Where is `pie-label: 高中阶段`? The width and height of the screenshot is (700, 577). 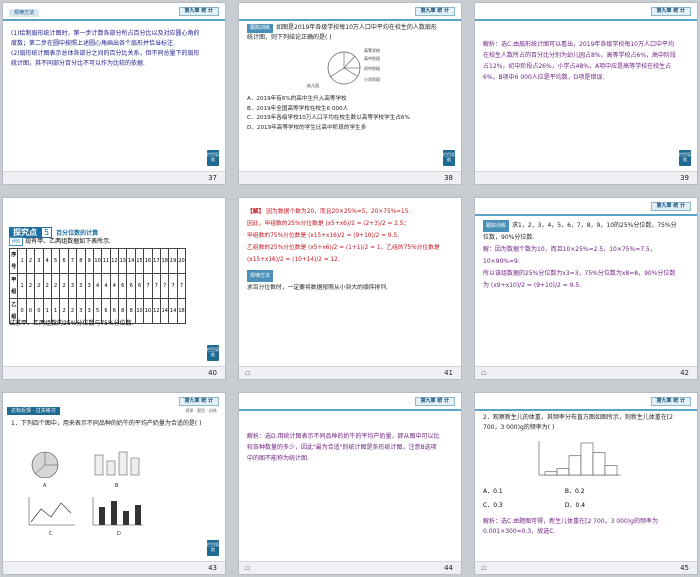 pie-label: 高中阶段 is located at coordinates (372, 58).